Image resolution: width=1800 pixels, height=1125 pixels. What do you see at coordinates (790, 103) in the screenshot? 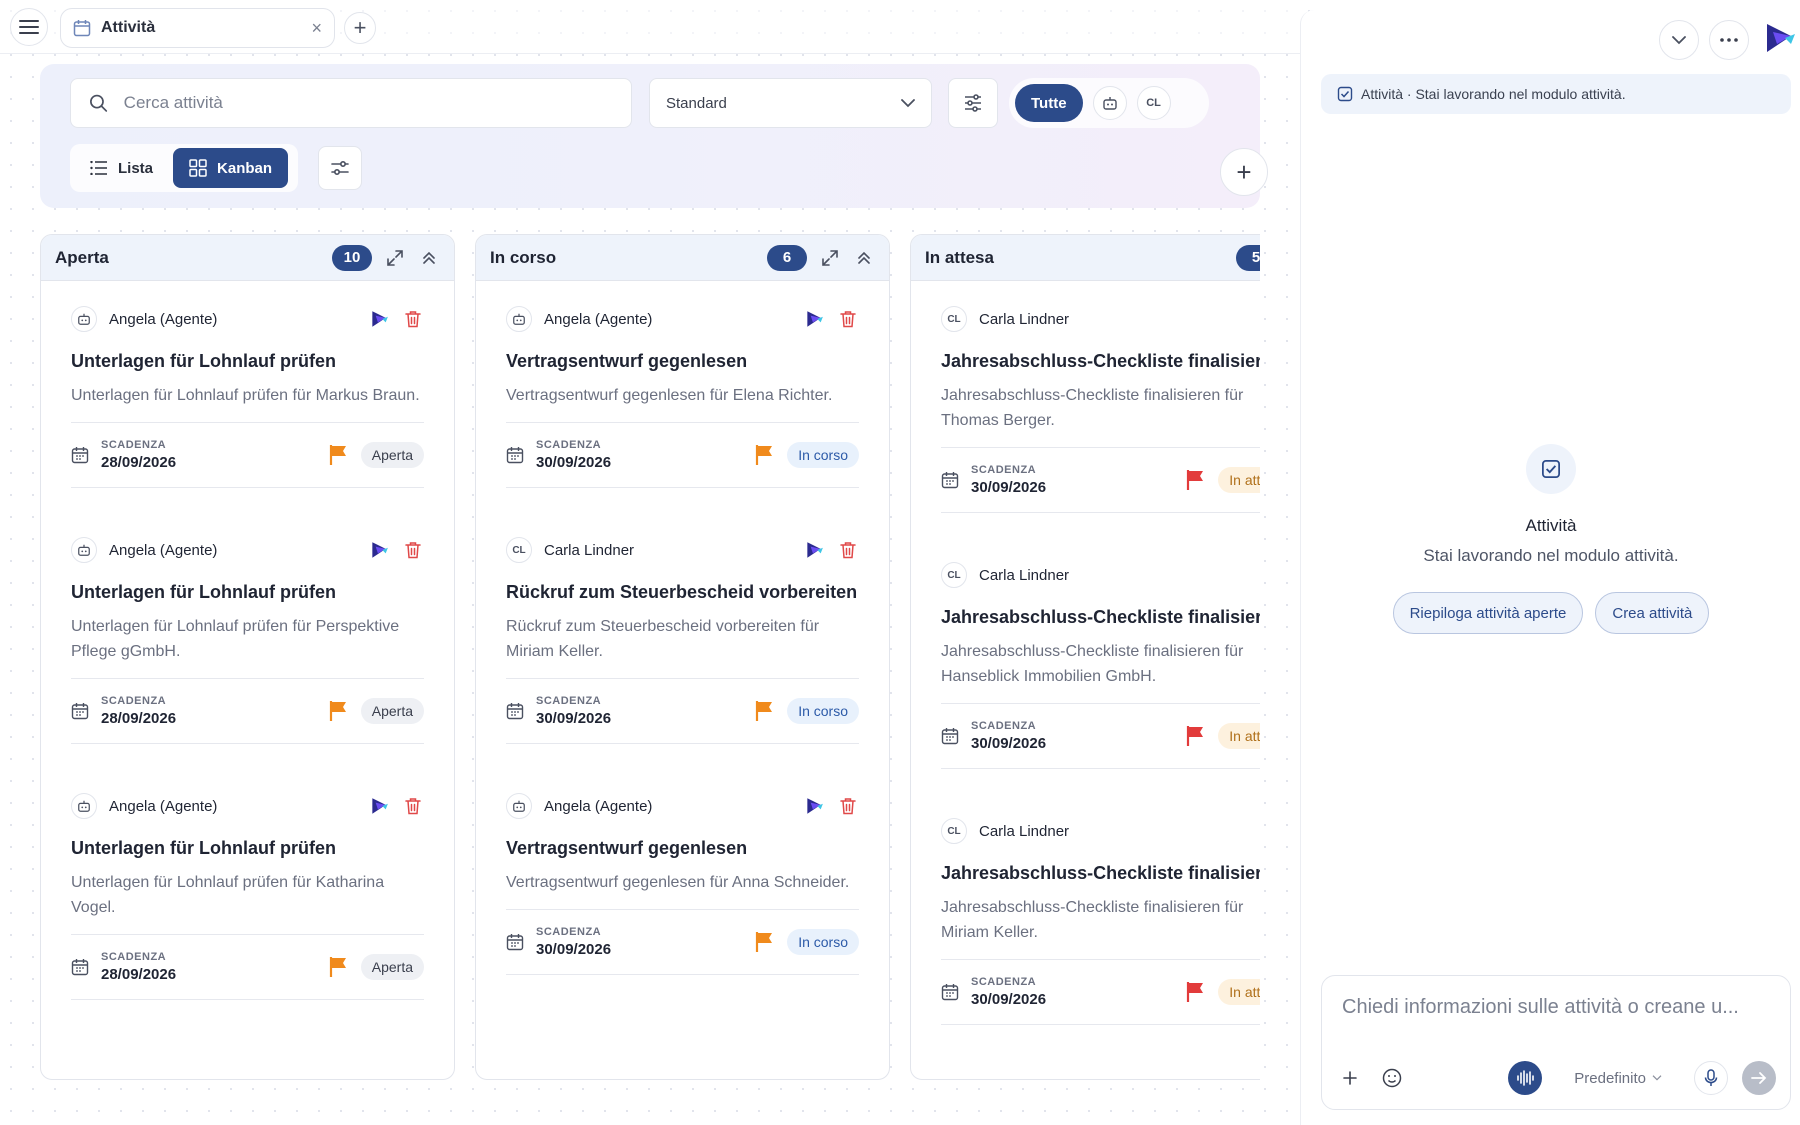
I see `view-select: Standard` at bounding box center [790, 103].